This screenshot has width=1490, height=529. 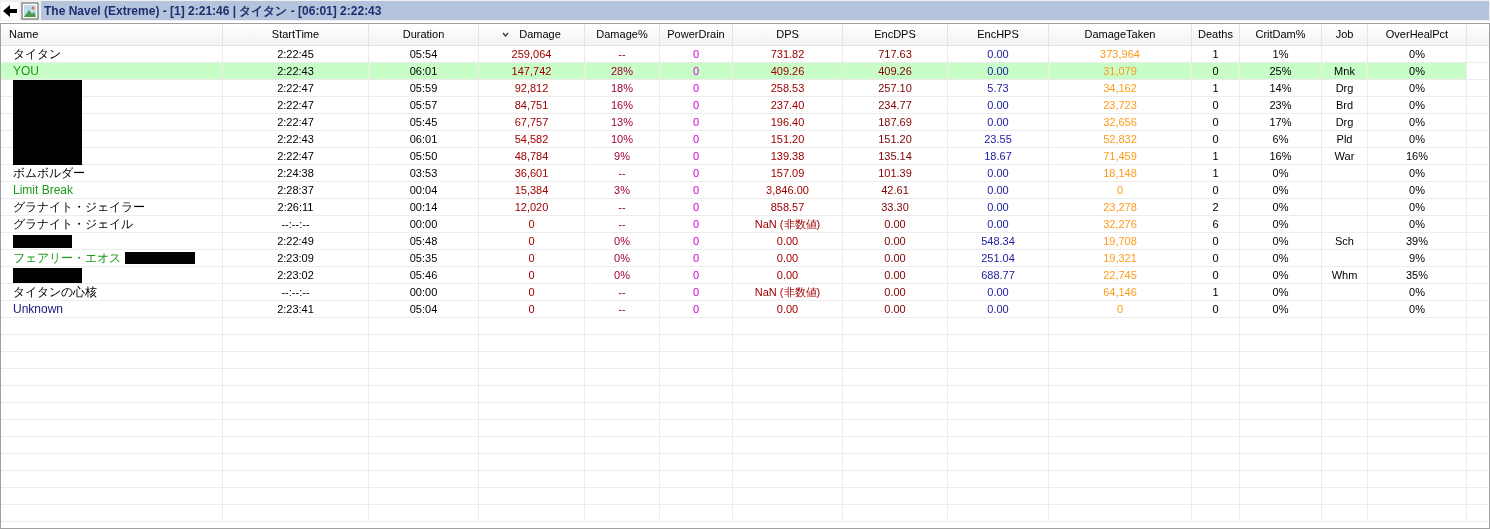 I want to click on column-header: Deaths, so click(x=1216, y=34).